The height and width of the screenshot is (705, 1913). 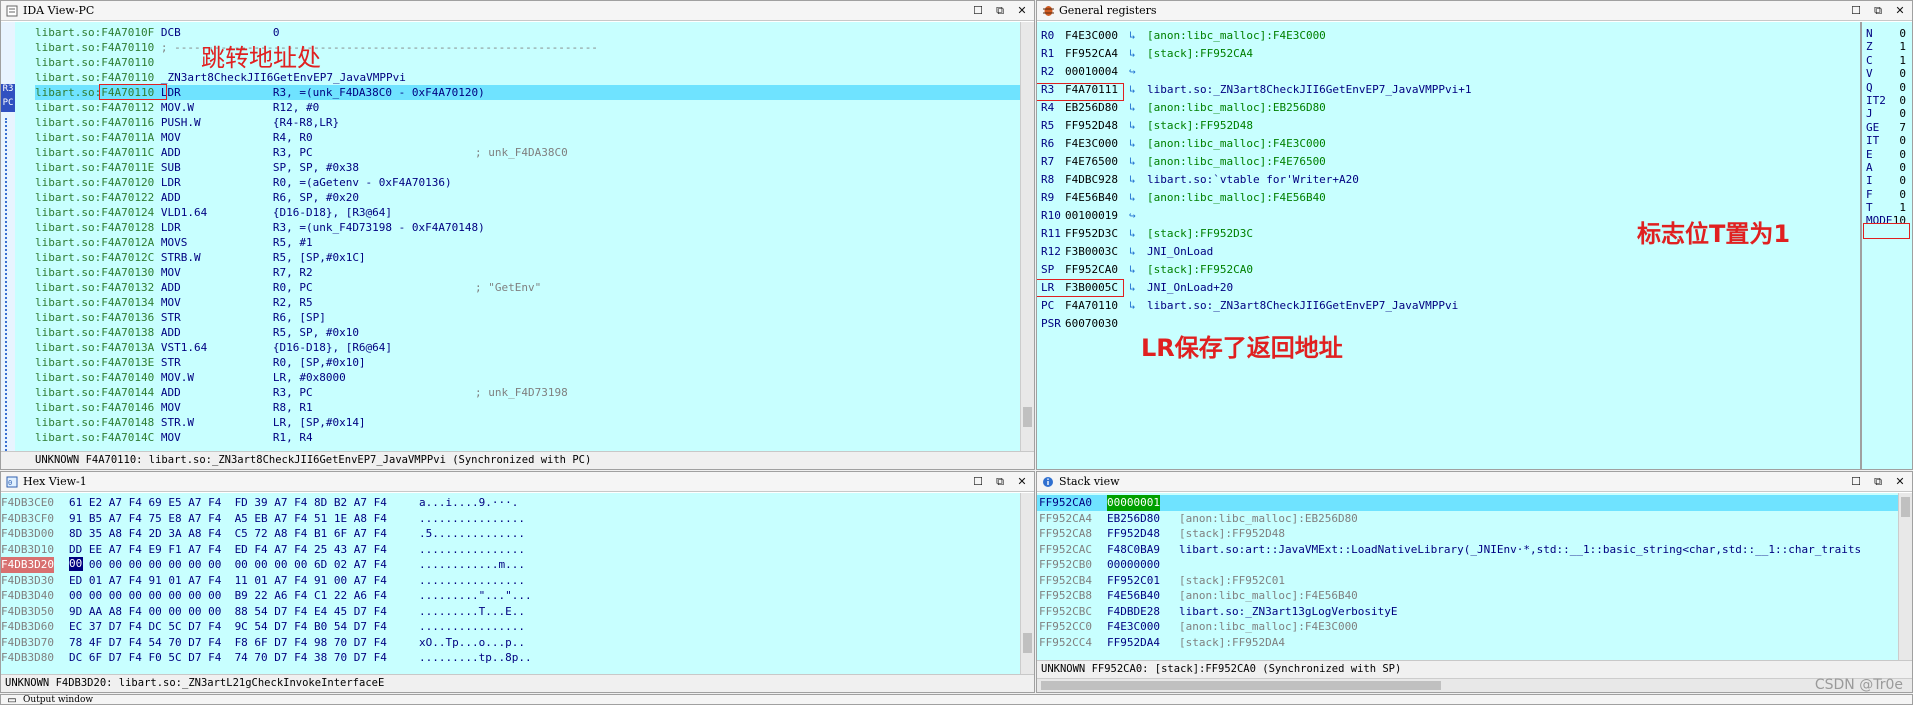 I want to click on flag-row: N0, so click(x=1888, y=33).